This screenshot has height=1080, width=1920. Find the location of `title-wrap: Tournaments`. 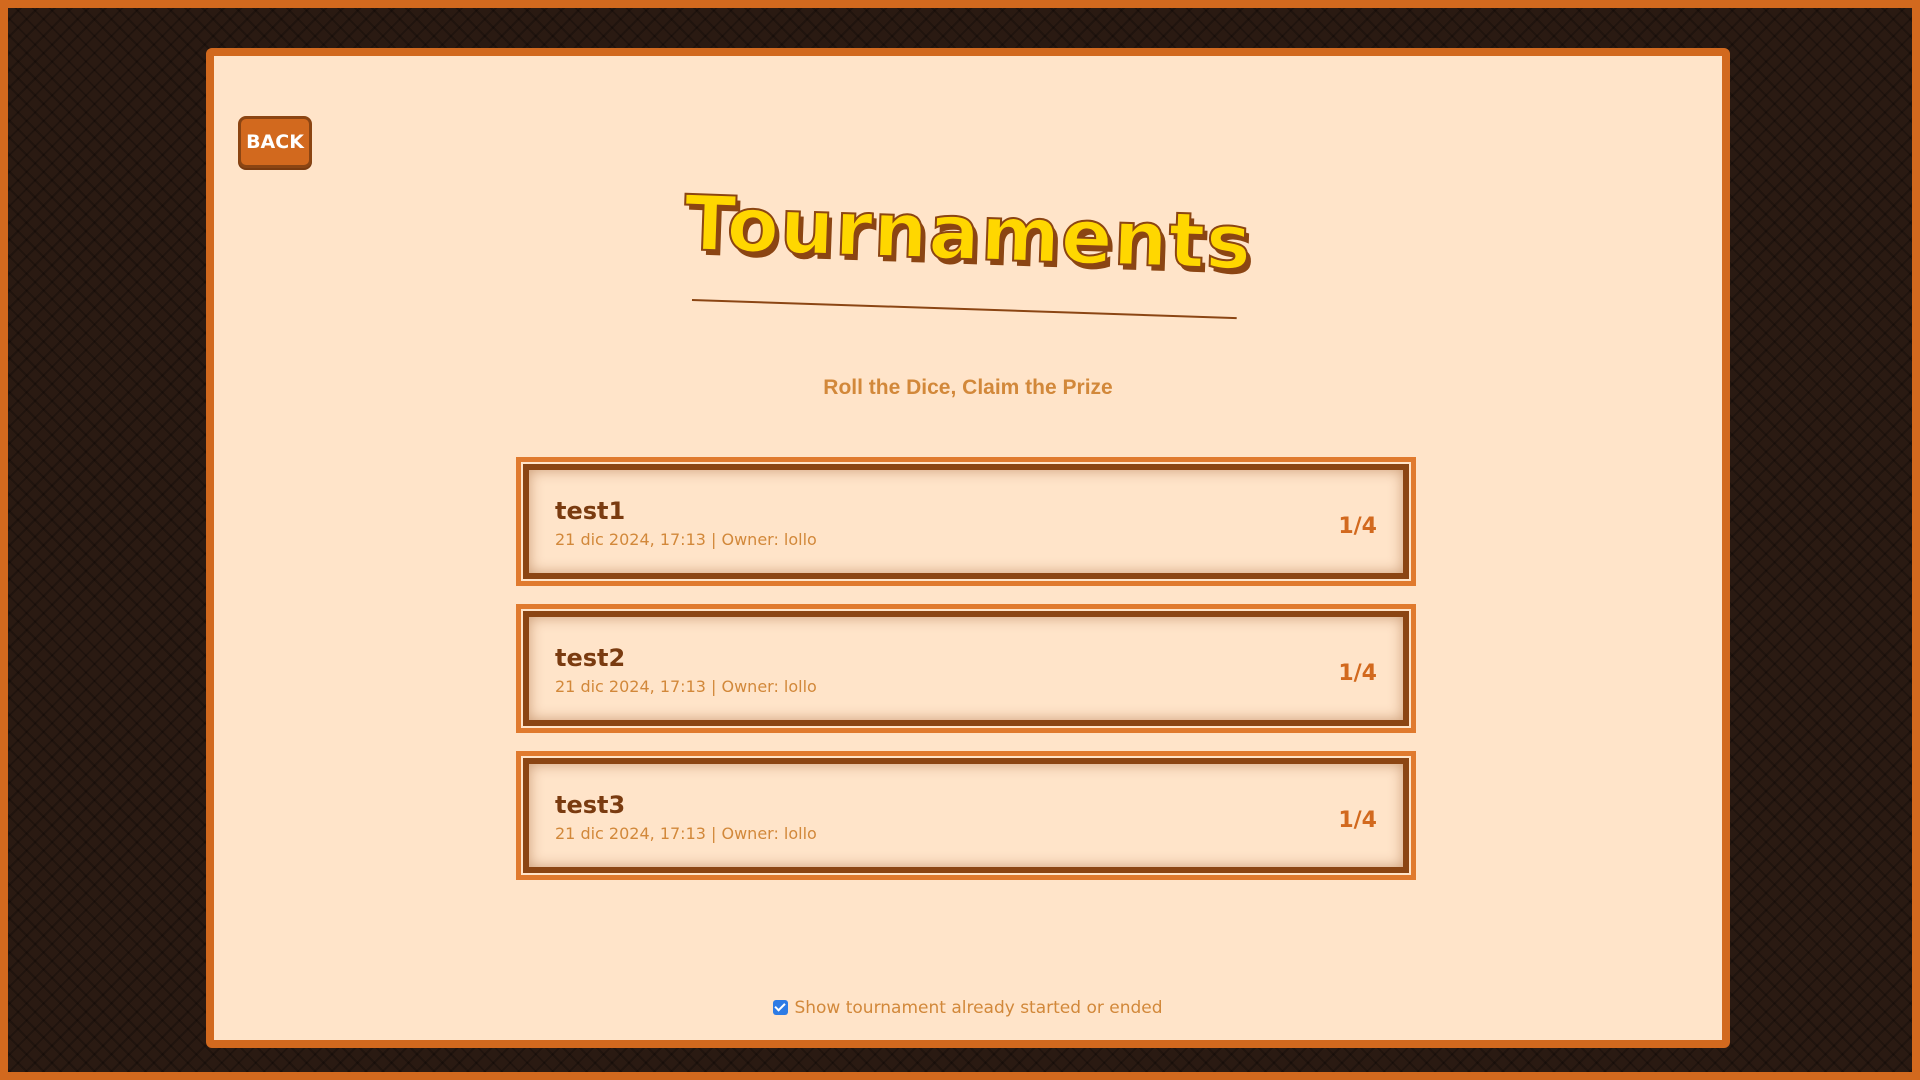

title-wrap: Tournaments is located at coordinates (968, 232).